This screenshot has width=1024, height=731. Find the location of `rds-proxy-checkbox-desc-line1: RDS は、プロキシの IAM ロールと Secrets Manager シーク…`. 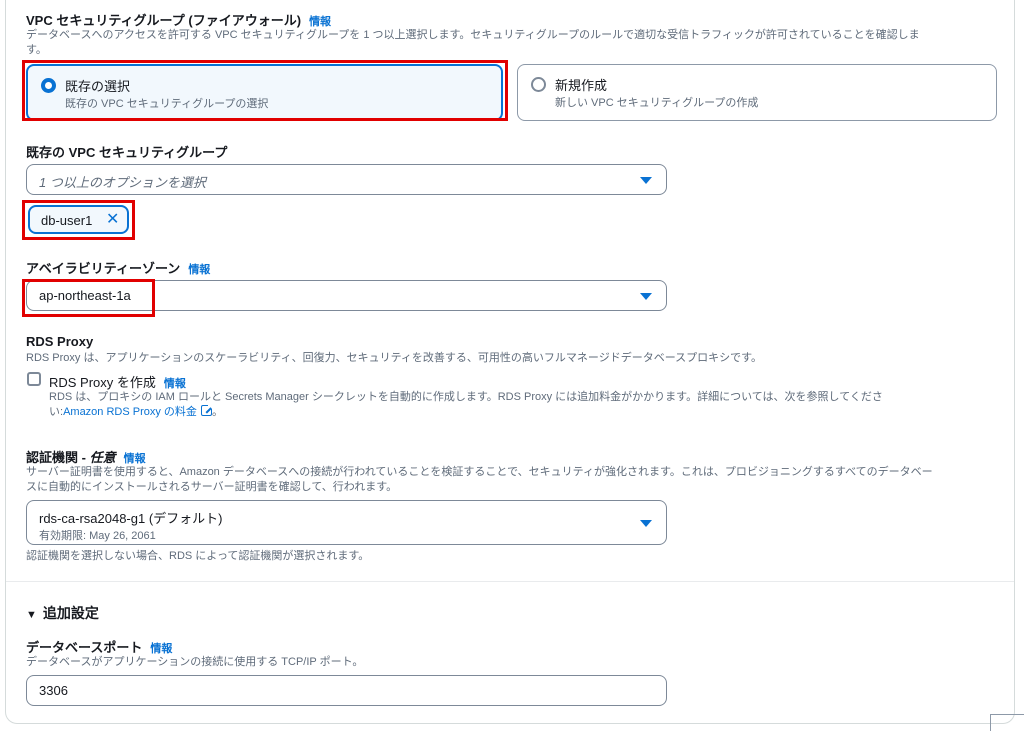

rds-proxy-checkbox-desc-line1: RDS は、プロキシの IAM ロールと Secrets Manager シーク… is located at coordinates (466, 397).